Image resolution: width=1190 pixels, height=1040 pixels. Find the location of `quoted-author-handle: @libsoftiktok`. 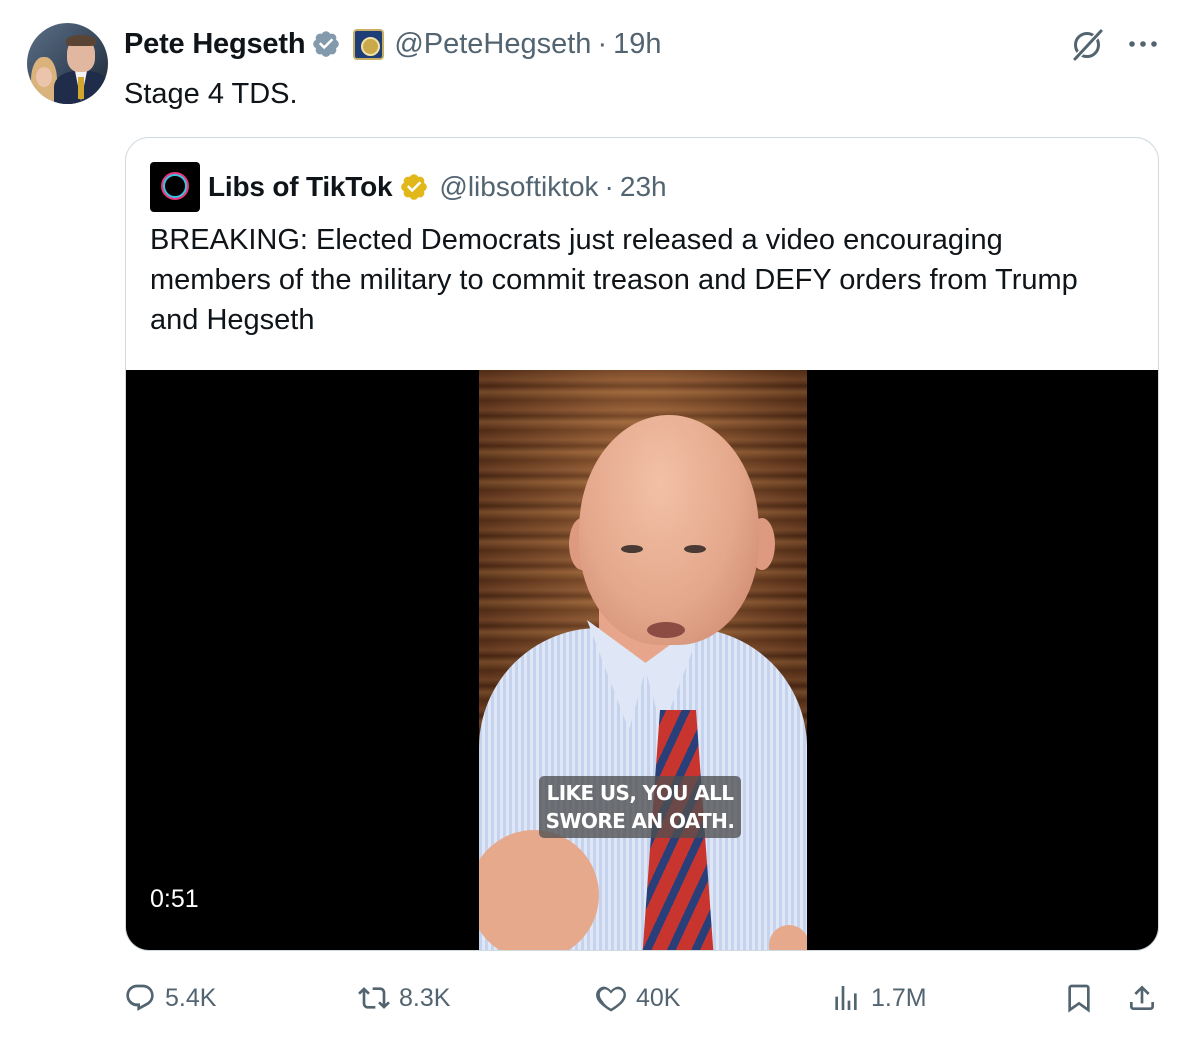

quoted-author-handle: @libsoftiktok is located at coordinates (518, 187).